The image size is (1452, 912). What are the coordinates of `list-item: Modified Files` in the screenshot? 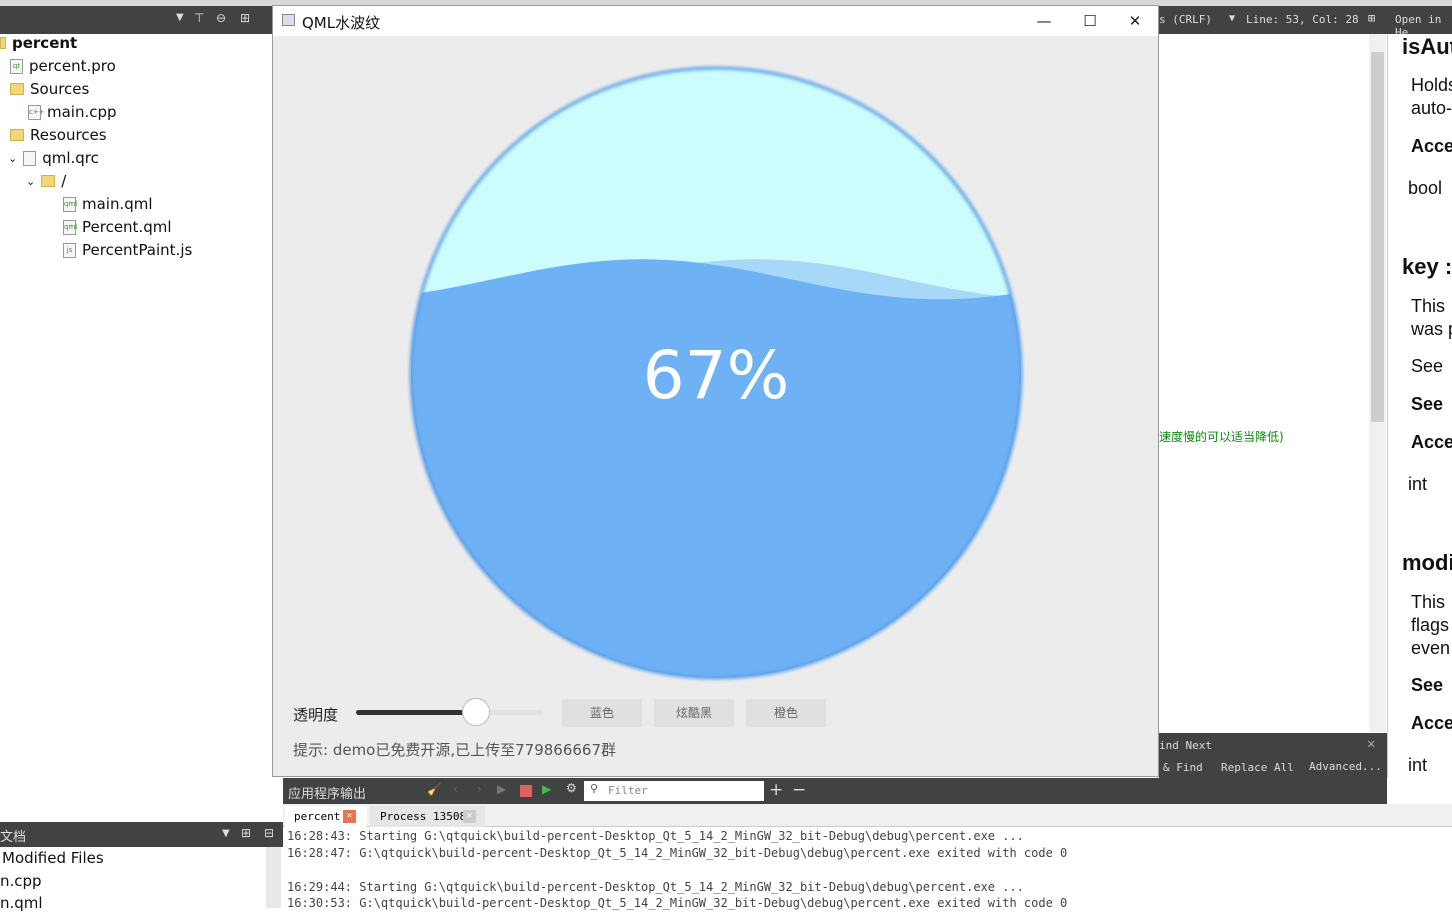 It's located at (53, 858).